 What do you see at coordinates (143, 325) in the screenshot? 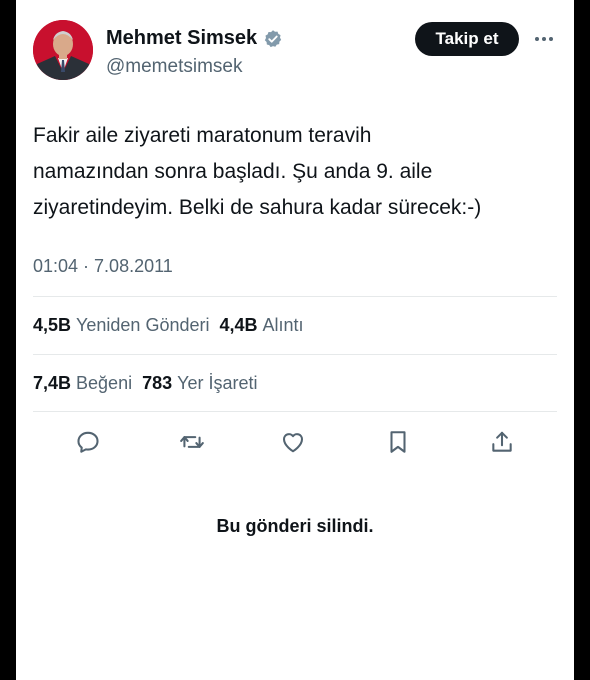
I see `repost-count-label: Yeniden Gönderi` at bounding box center [143, 325].